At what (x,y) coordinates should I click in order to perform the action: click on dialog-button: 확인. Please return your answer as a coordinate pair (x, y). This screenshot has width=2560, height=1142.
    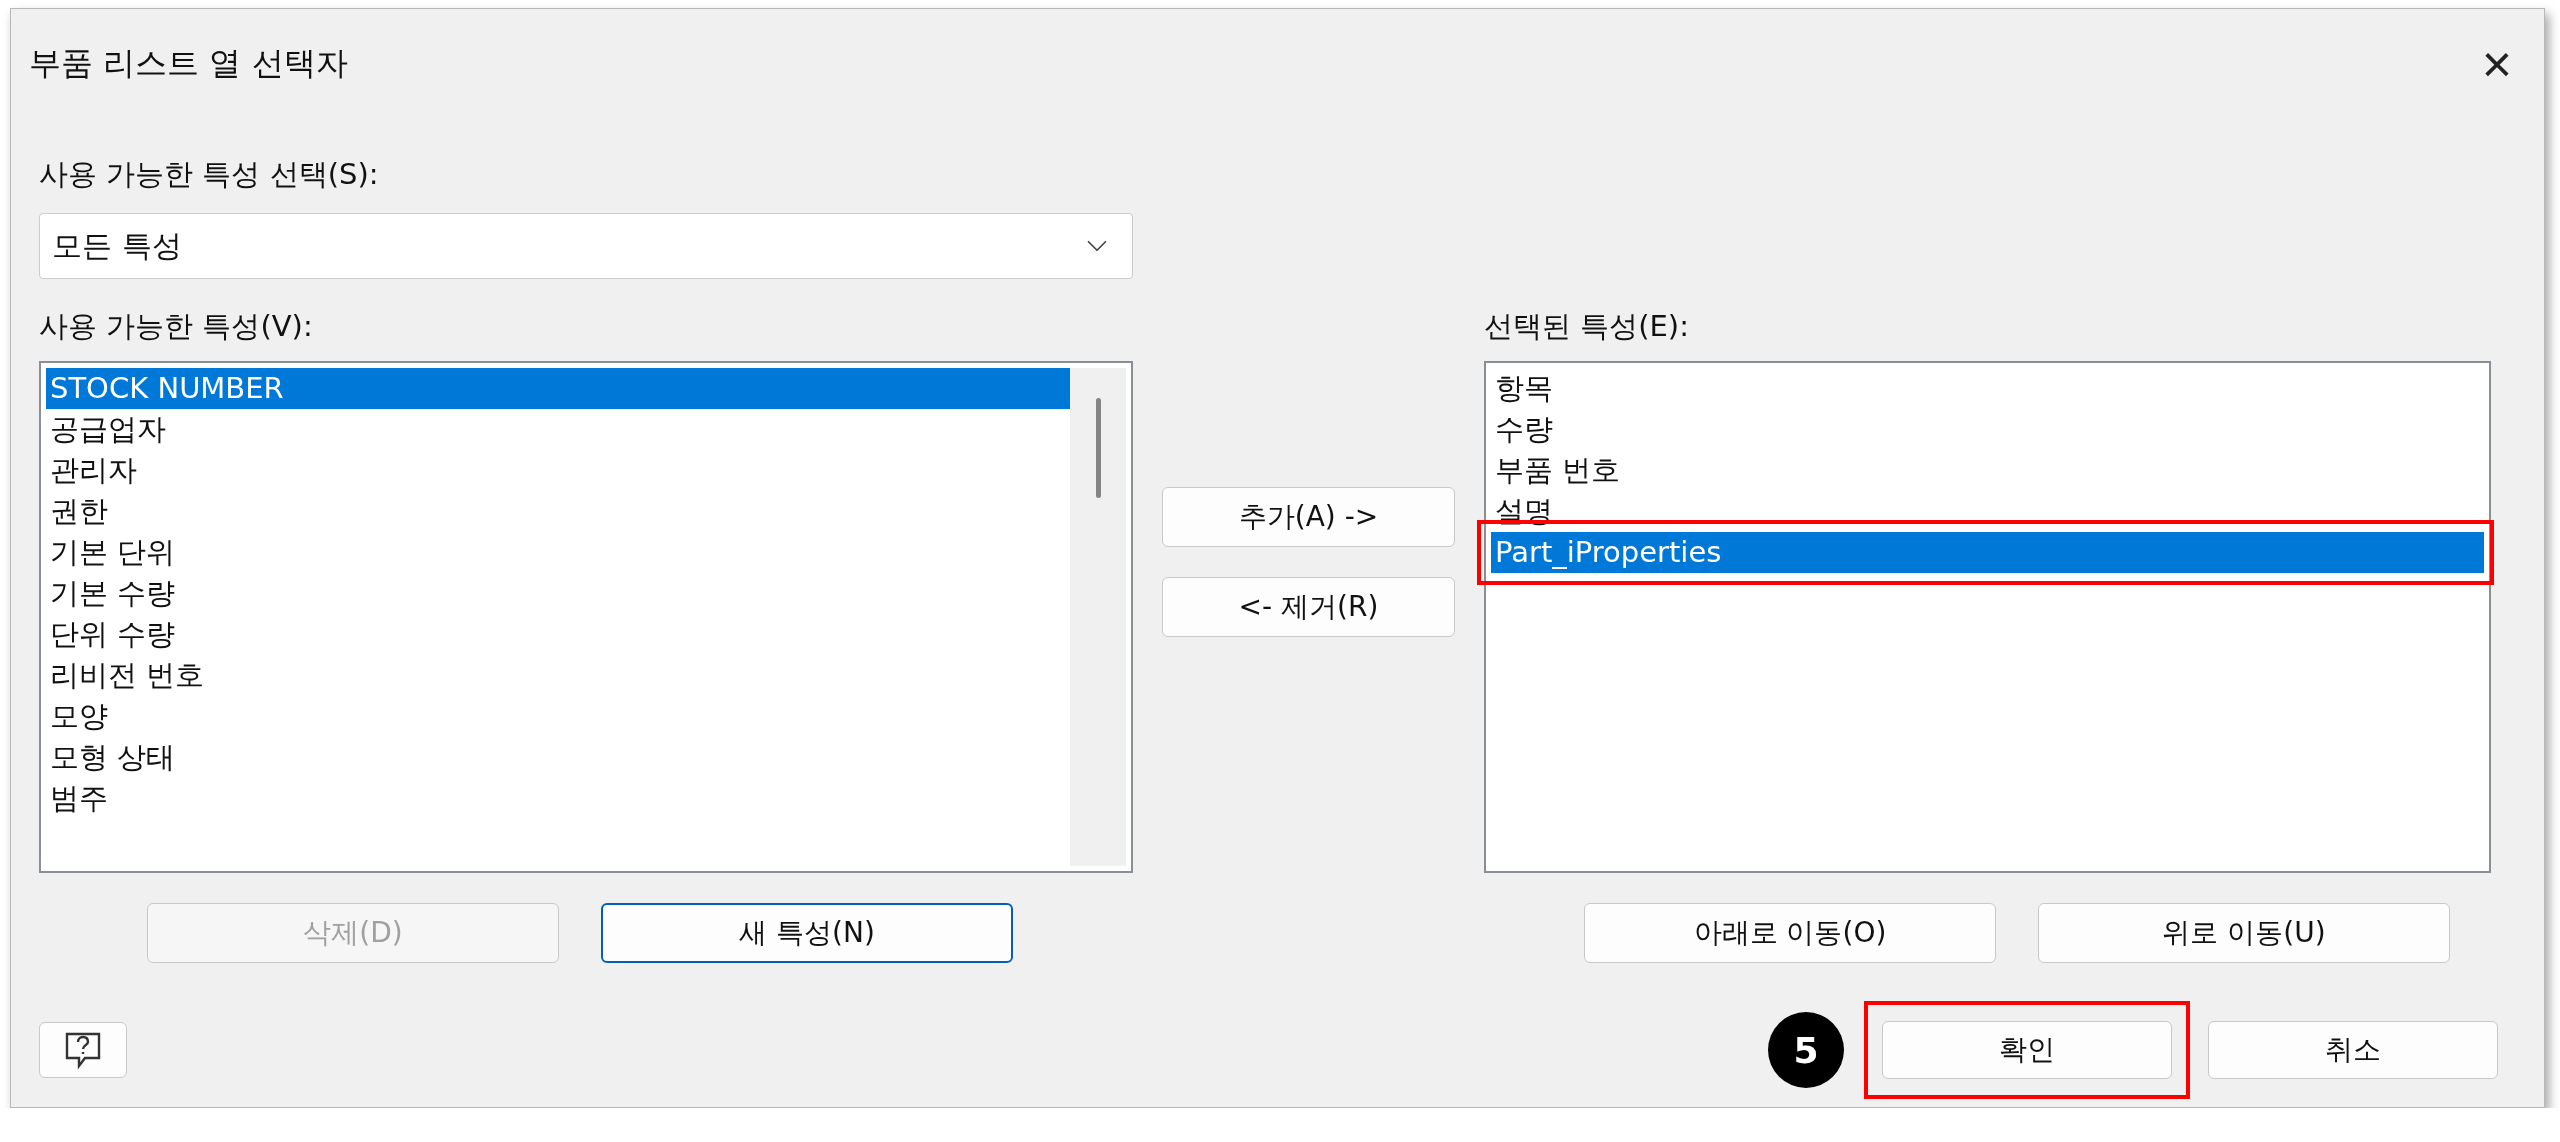
    Looking at the image, I should click on (2027, 1050).